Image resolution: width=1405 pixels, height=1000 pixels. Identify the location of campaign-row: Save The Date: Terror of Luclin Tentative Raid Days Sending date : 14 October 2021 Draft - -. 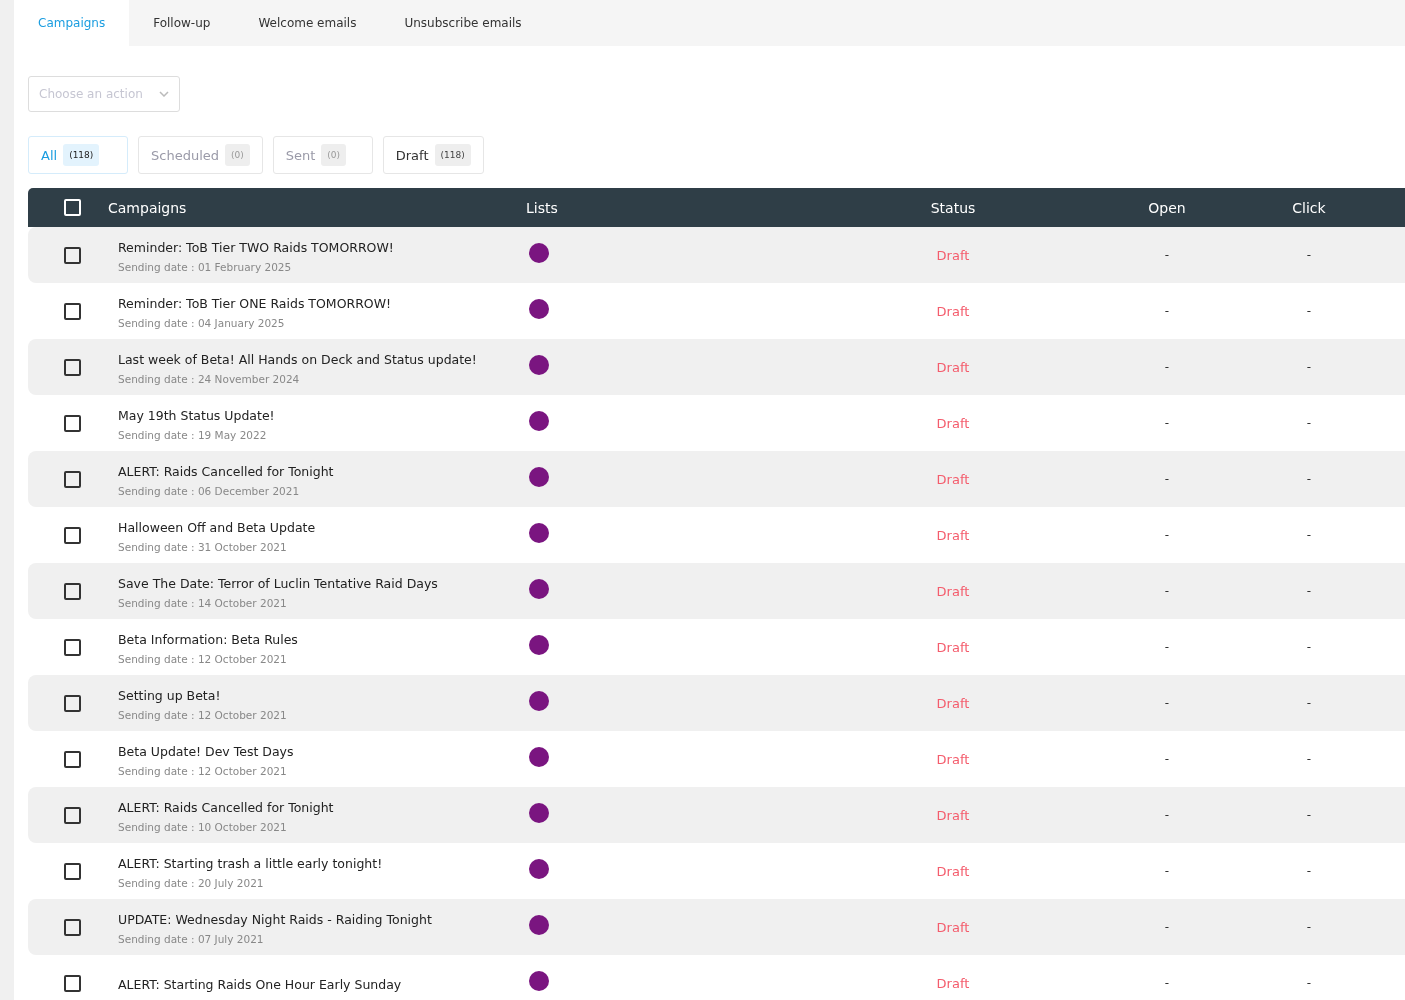
(716, 591).